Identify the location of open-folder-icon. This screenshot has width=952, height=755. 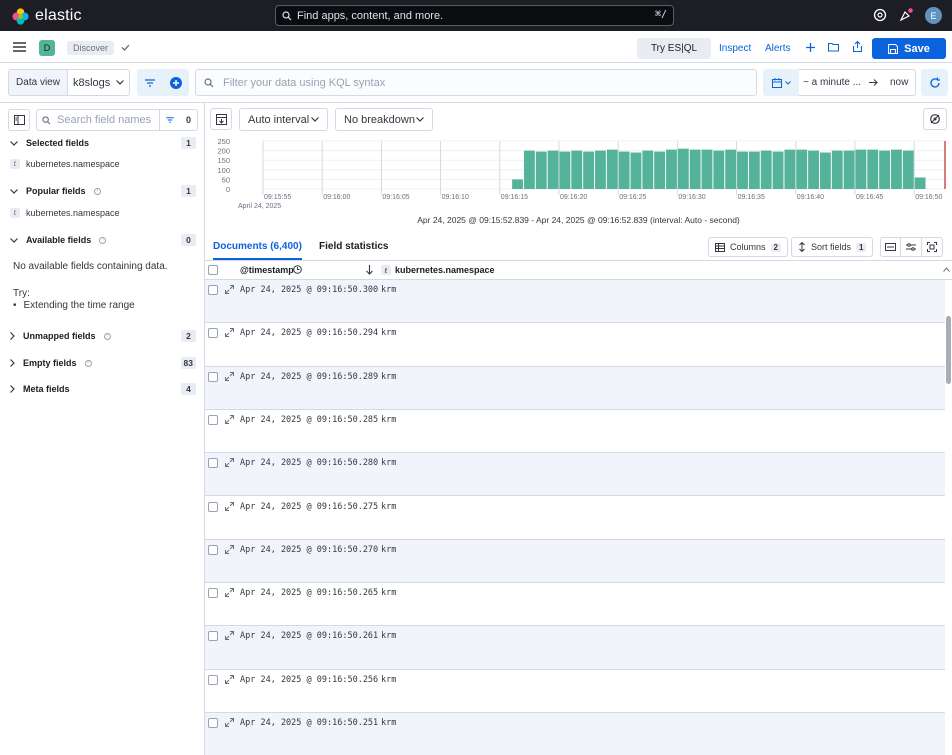
(833, 47).